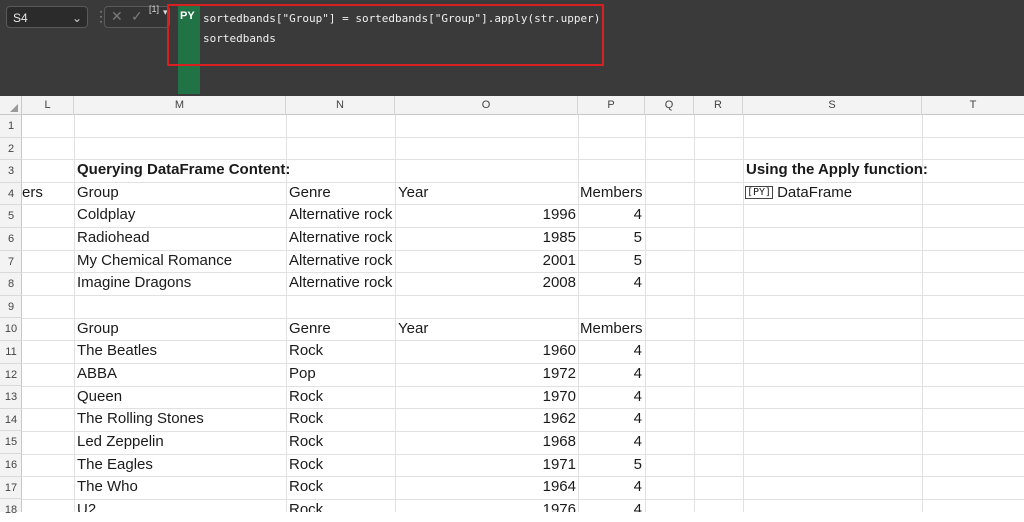 This screenshot has width=1024, height=522. I want to click on chevron-down-icon: ⌄, so click(77, 18).